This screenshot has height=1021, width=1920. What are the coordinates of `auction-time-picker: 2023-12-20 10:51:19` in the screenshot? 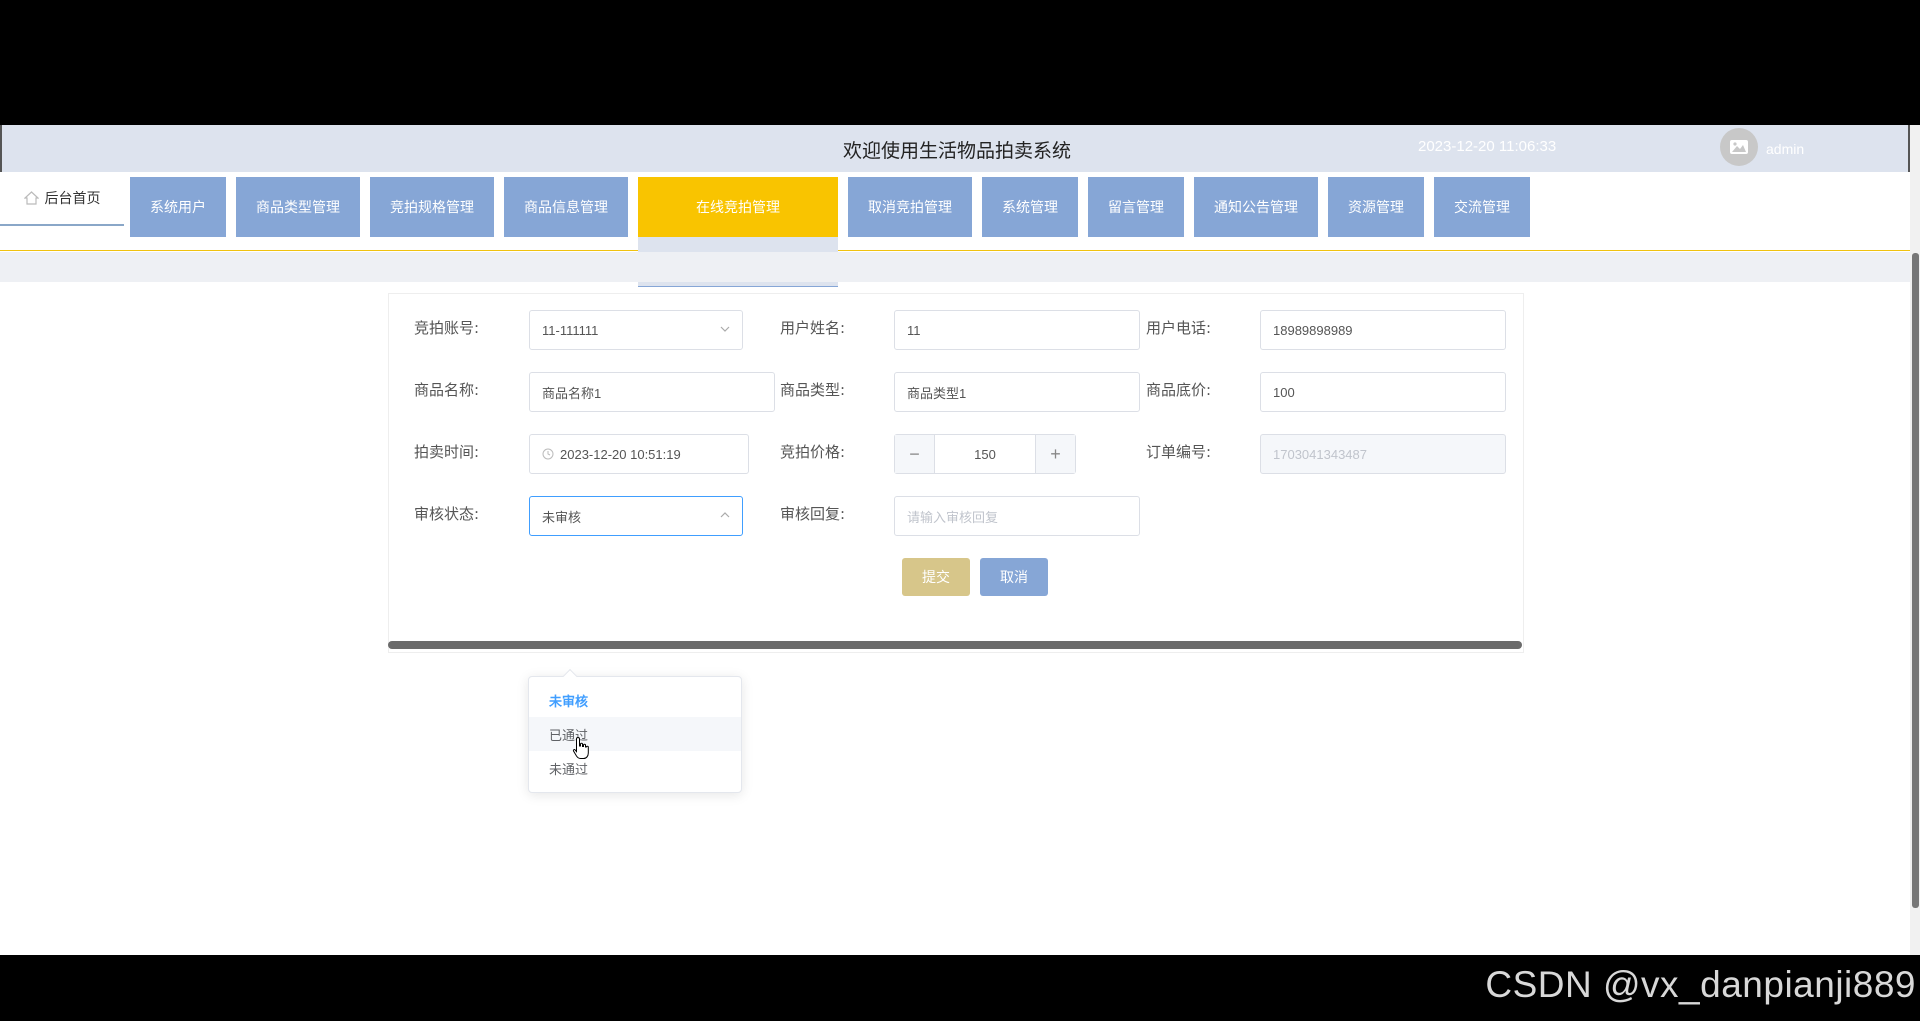 It's located at (639, 454).